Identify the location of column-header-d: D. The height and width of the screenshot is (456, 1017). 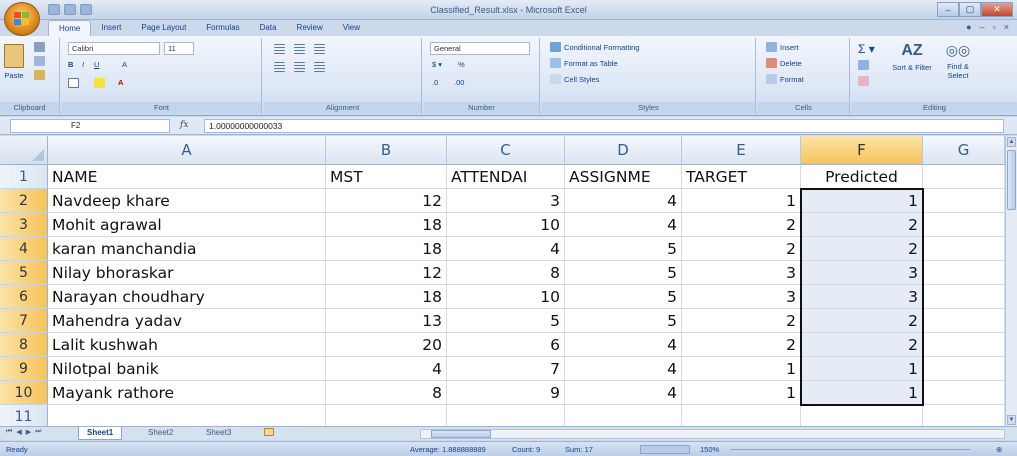
(623, 150).